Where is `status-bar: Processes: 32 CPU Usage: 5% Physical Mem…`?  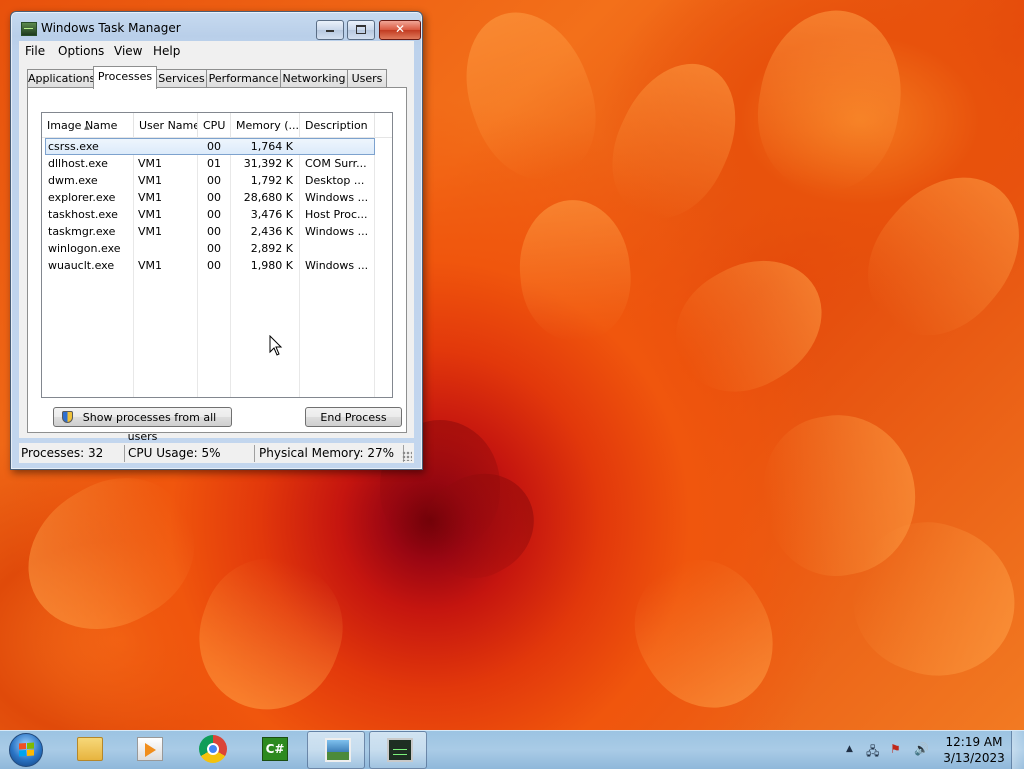
status-bar: Processes: 32 CPU Usage: 5% Physical Mem… is located at coordinates (216, 453).